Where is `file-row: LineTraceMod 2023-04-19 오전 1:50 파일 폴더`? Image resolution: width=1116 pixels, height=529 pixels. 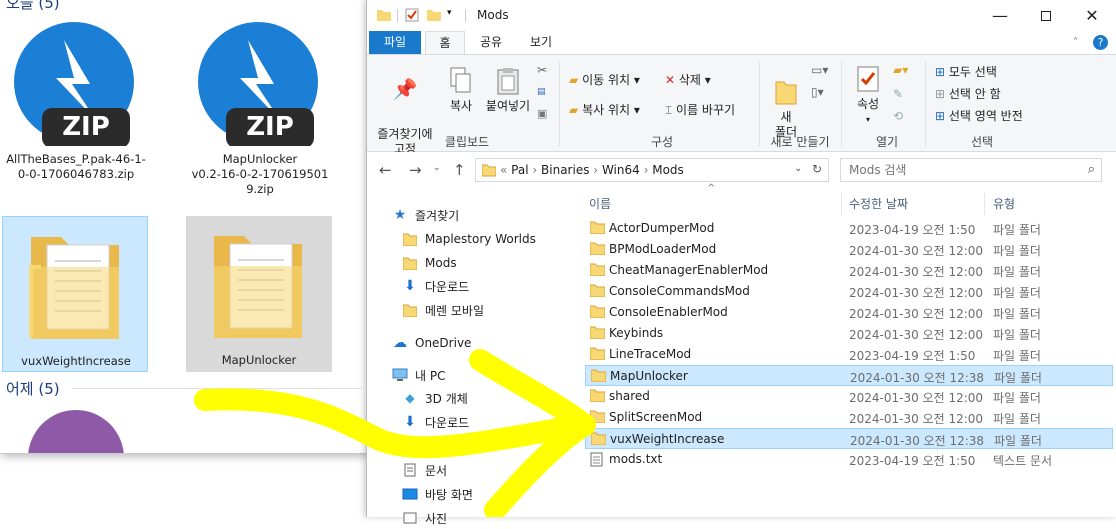 file-row: LineTraceMod 2023-04-19 오전 1:50 파일 폴더 is located at coordinates (849, 354).